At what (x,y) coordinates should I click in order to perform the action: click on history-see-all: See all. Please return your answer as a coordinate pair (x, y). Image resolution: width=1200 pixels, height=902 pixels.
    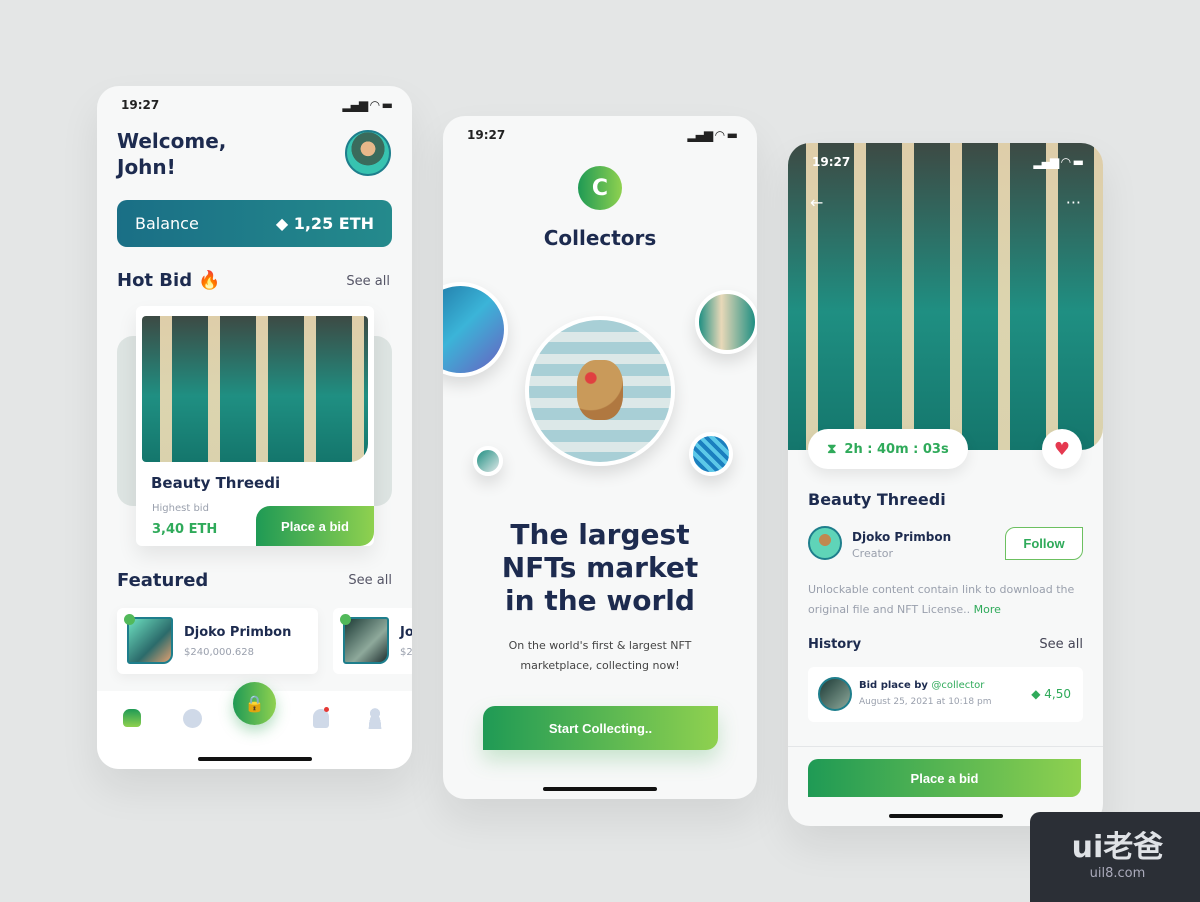
    Looking at the image, I should click on (1061, 644).